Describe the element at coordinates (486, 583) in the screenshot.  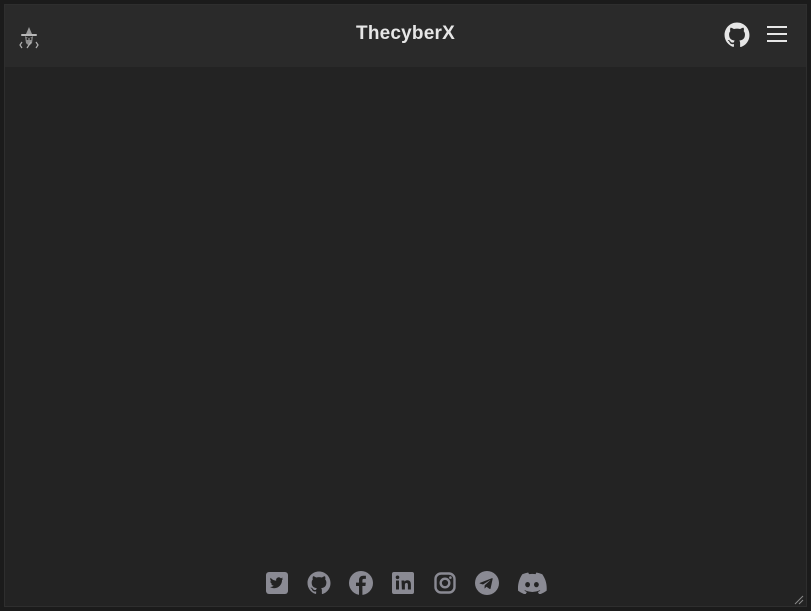
I see `telegram-icon` at that location.